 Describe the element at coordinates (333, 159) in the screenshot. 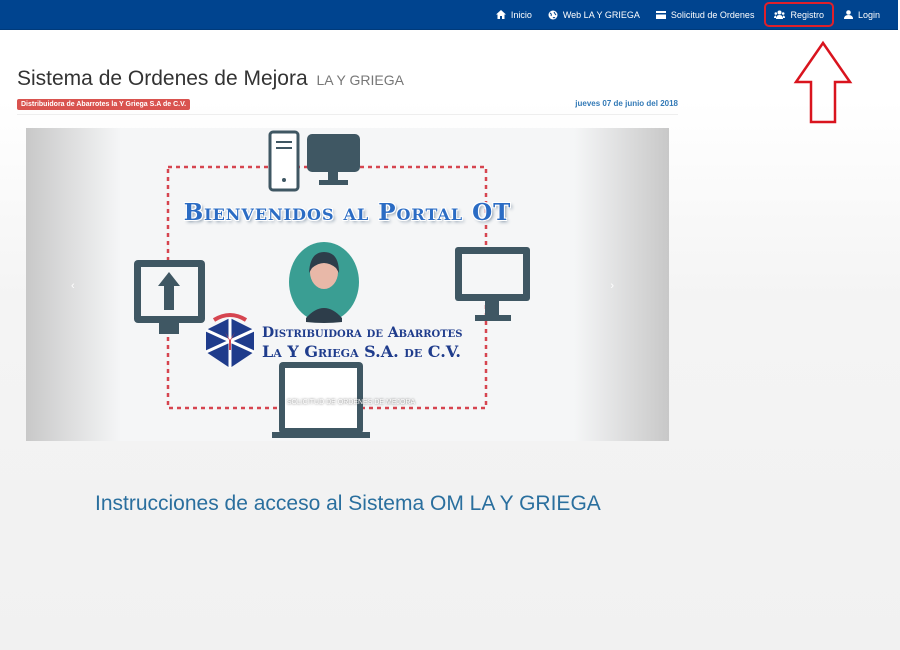

I see `monitor-icon-top` at that location.